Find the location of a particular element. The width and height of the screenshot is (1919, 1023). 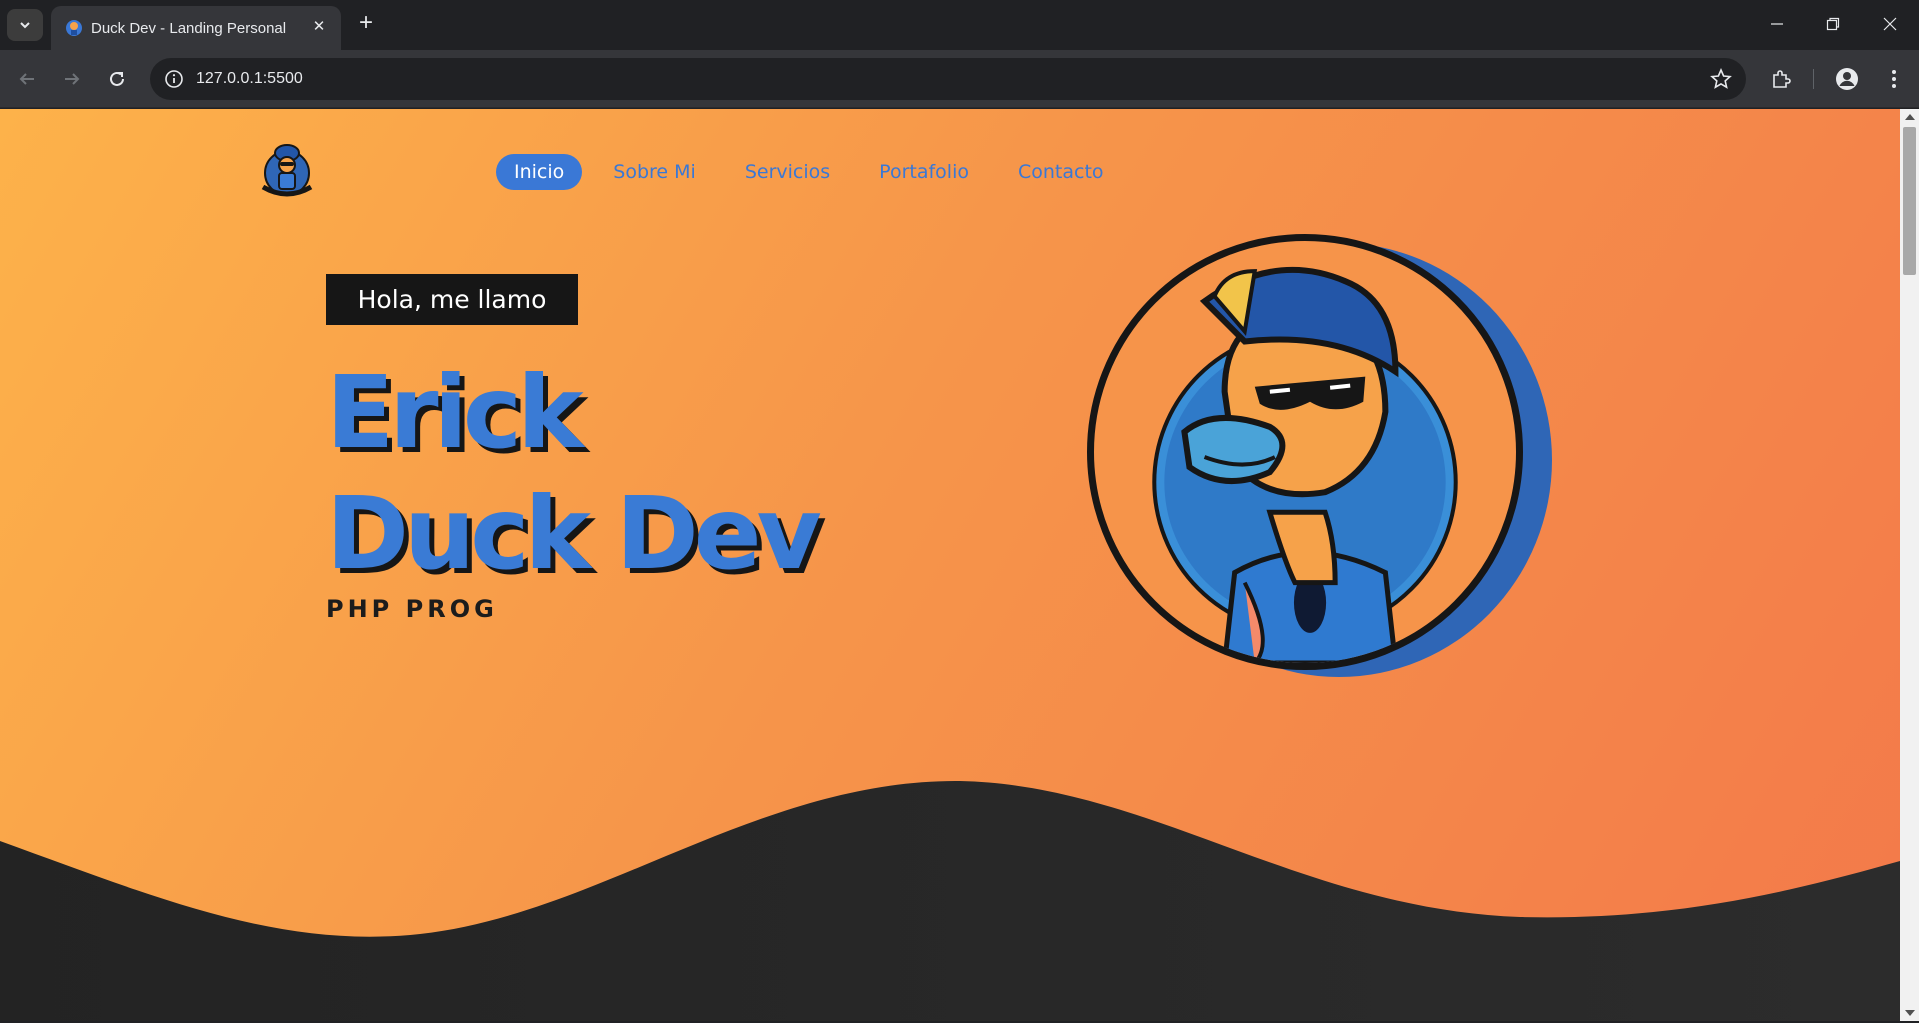

tab-title: Duck Dev - Landing Personal is located at coordinates (189, 28).